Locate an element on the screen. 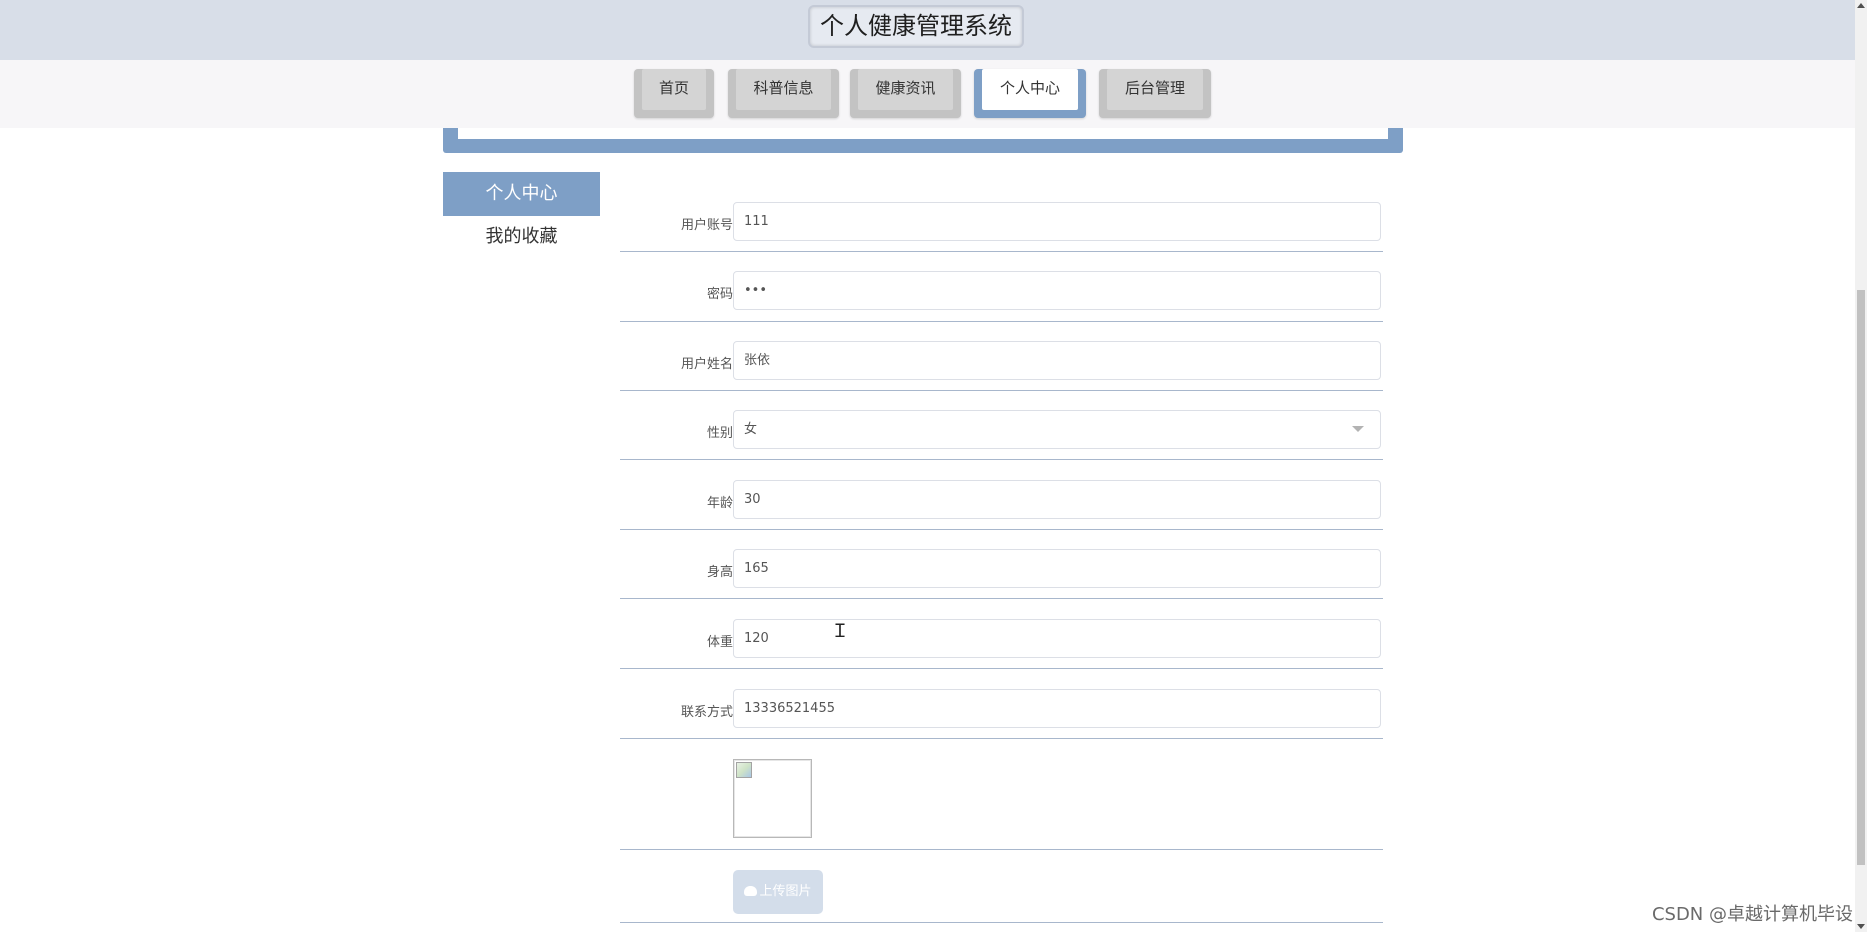 The image size is (1867, 932). form-row-gender: 性别 女 is located at coordinates (1001, 435).